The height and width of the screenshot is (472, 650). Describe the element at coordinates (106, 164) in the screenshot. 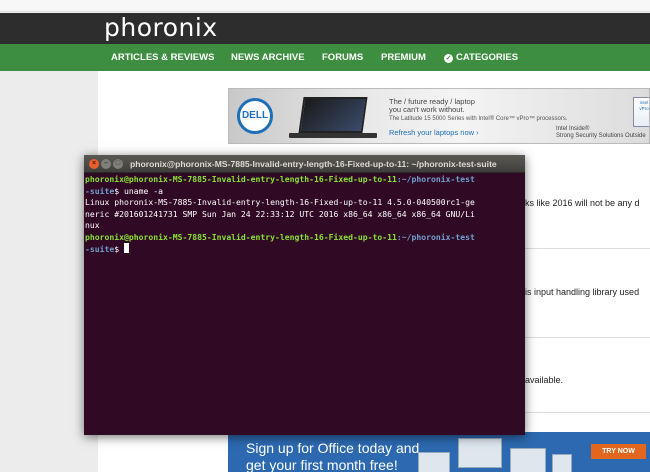

I see `minimize-icon: –` at that location.